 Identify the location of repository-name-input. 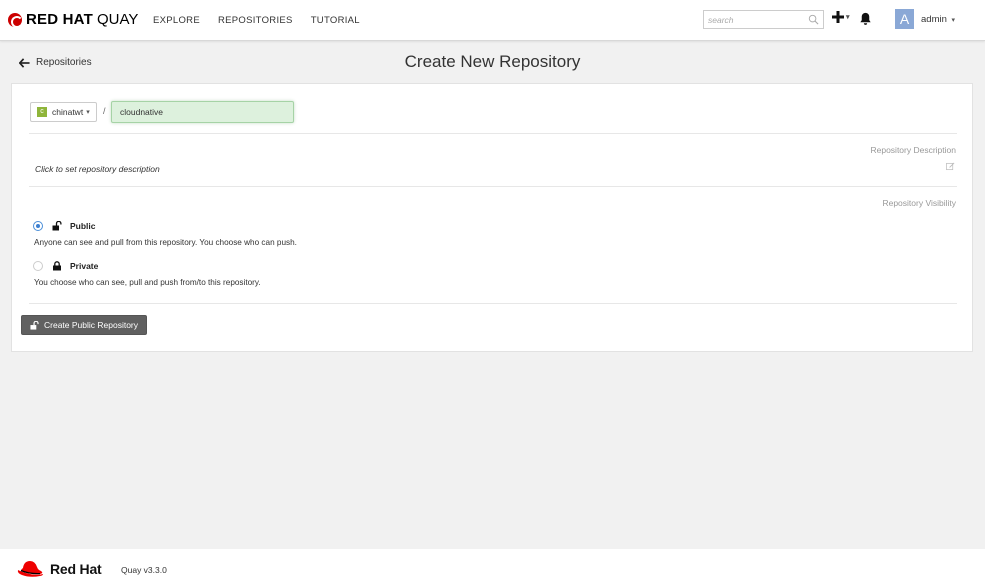
(202, 112).